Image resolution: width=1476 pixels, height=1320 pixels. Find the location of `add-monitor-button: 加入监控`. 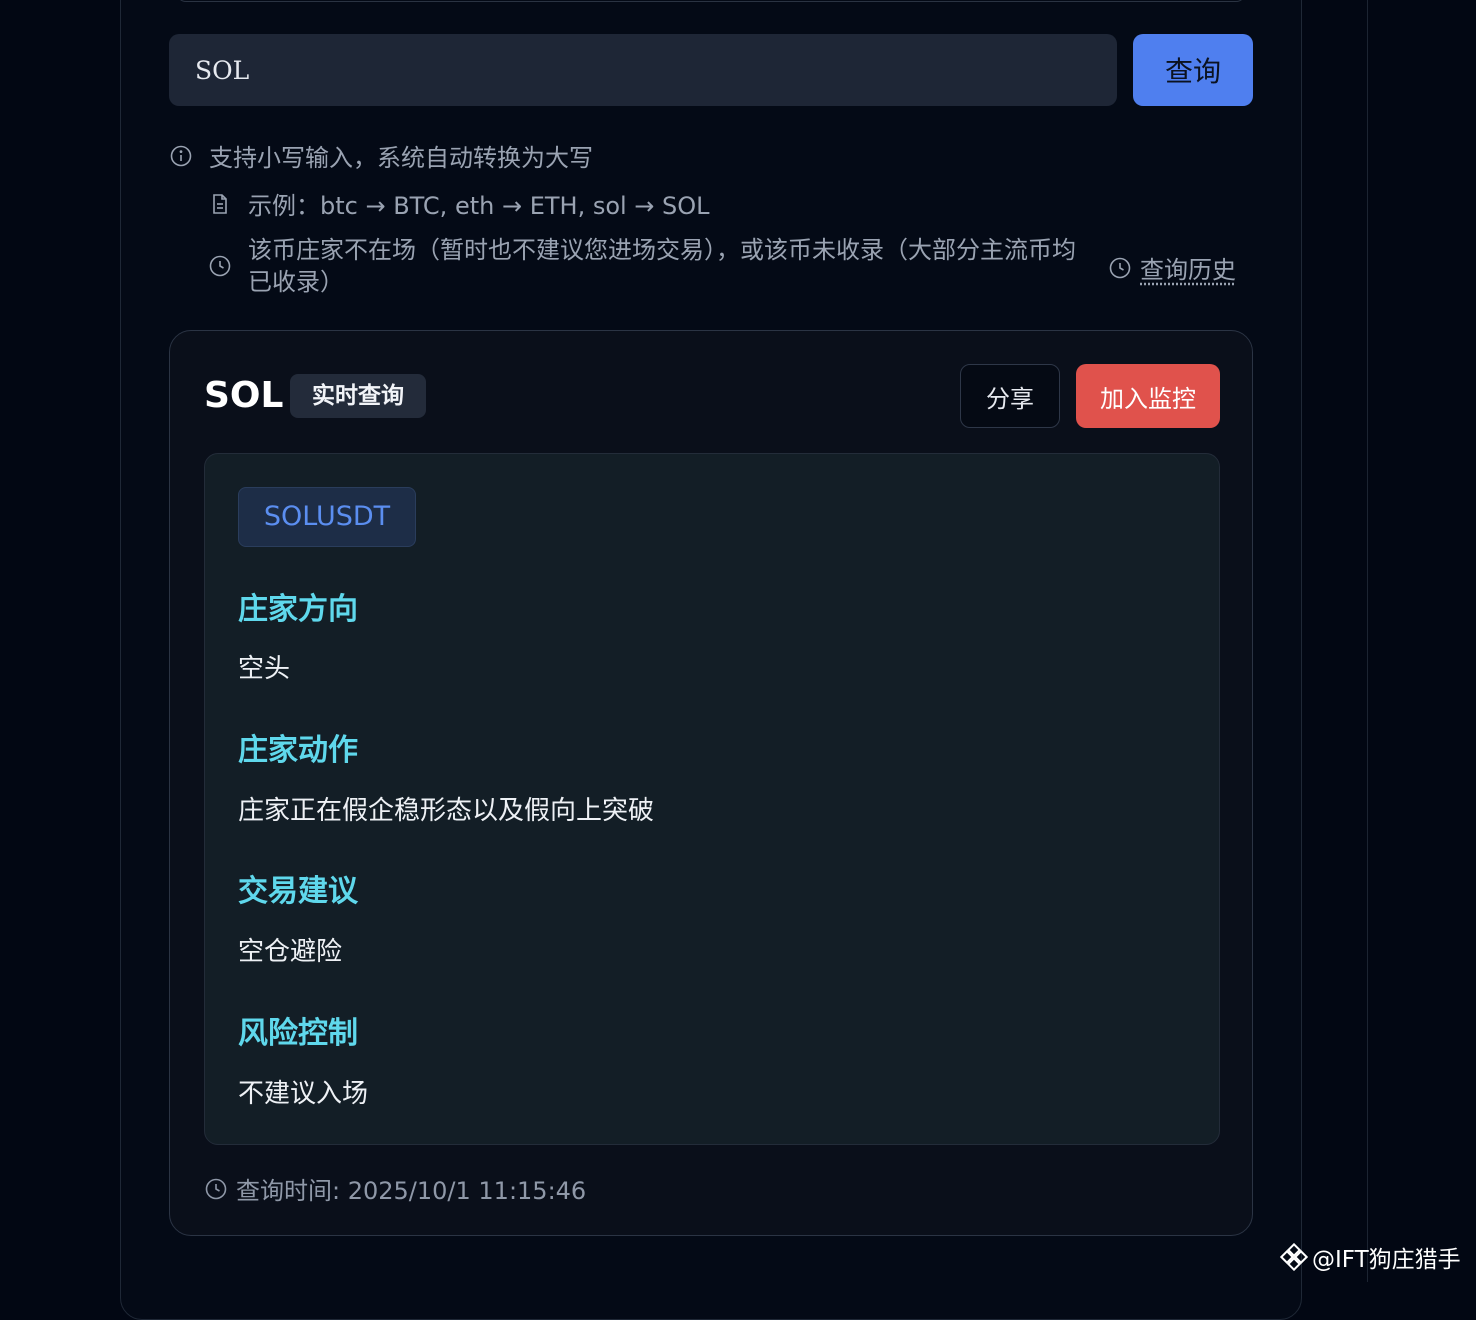

add-monitor-button: 加入监控 is located at coordinates (1148, 396).